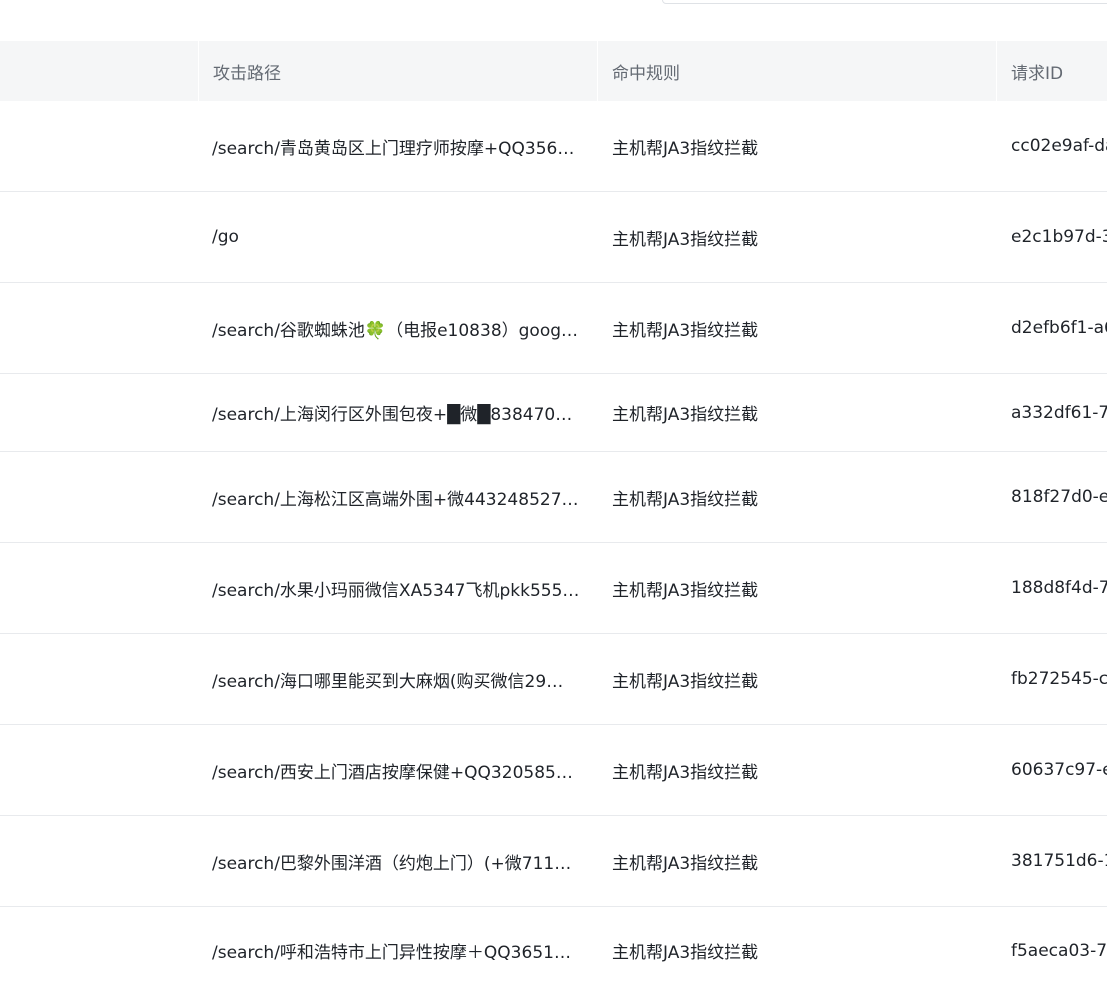  I want to click on cell-request-id: 381751d6-1, so click(1059, 861).